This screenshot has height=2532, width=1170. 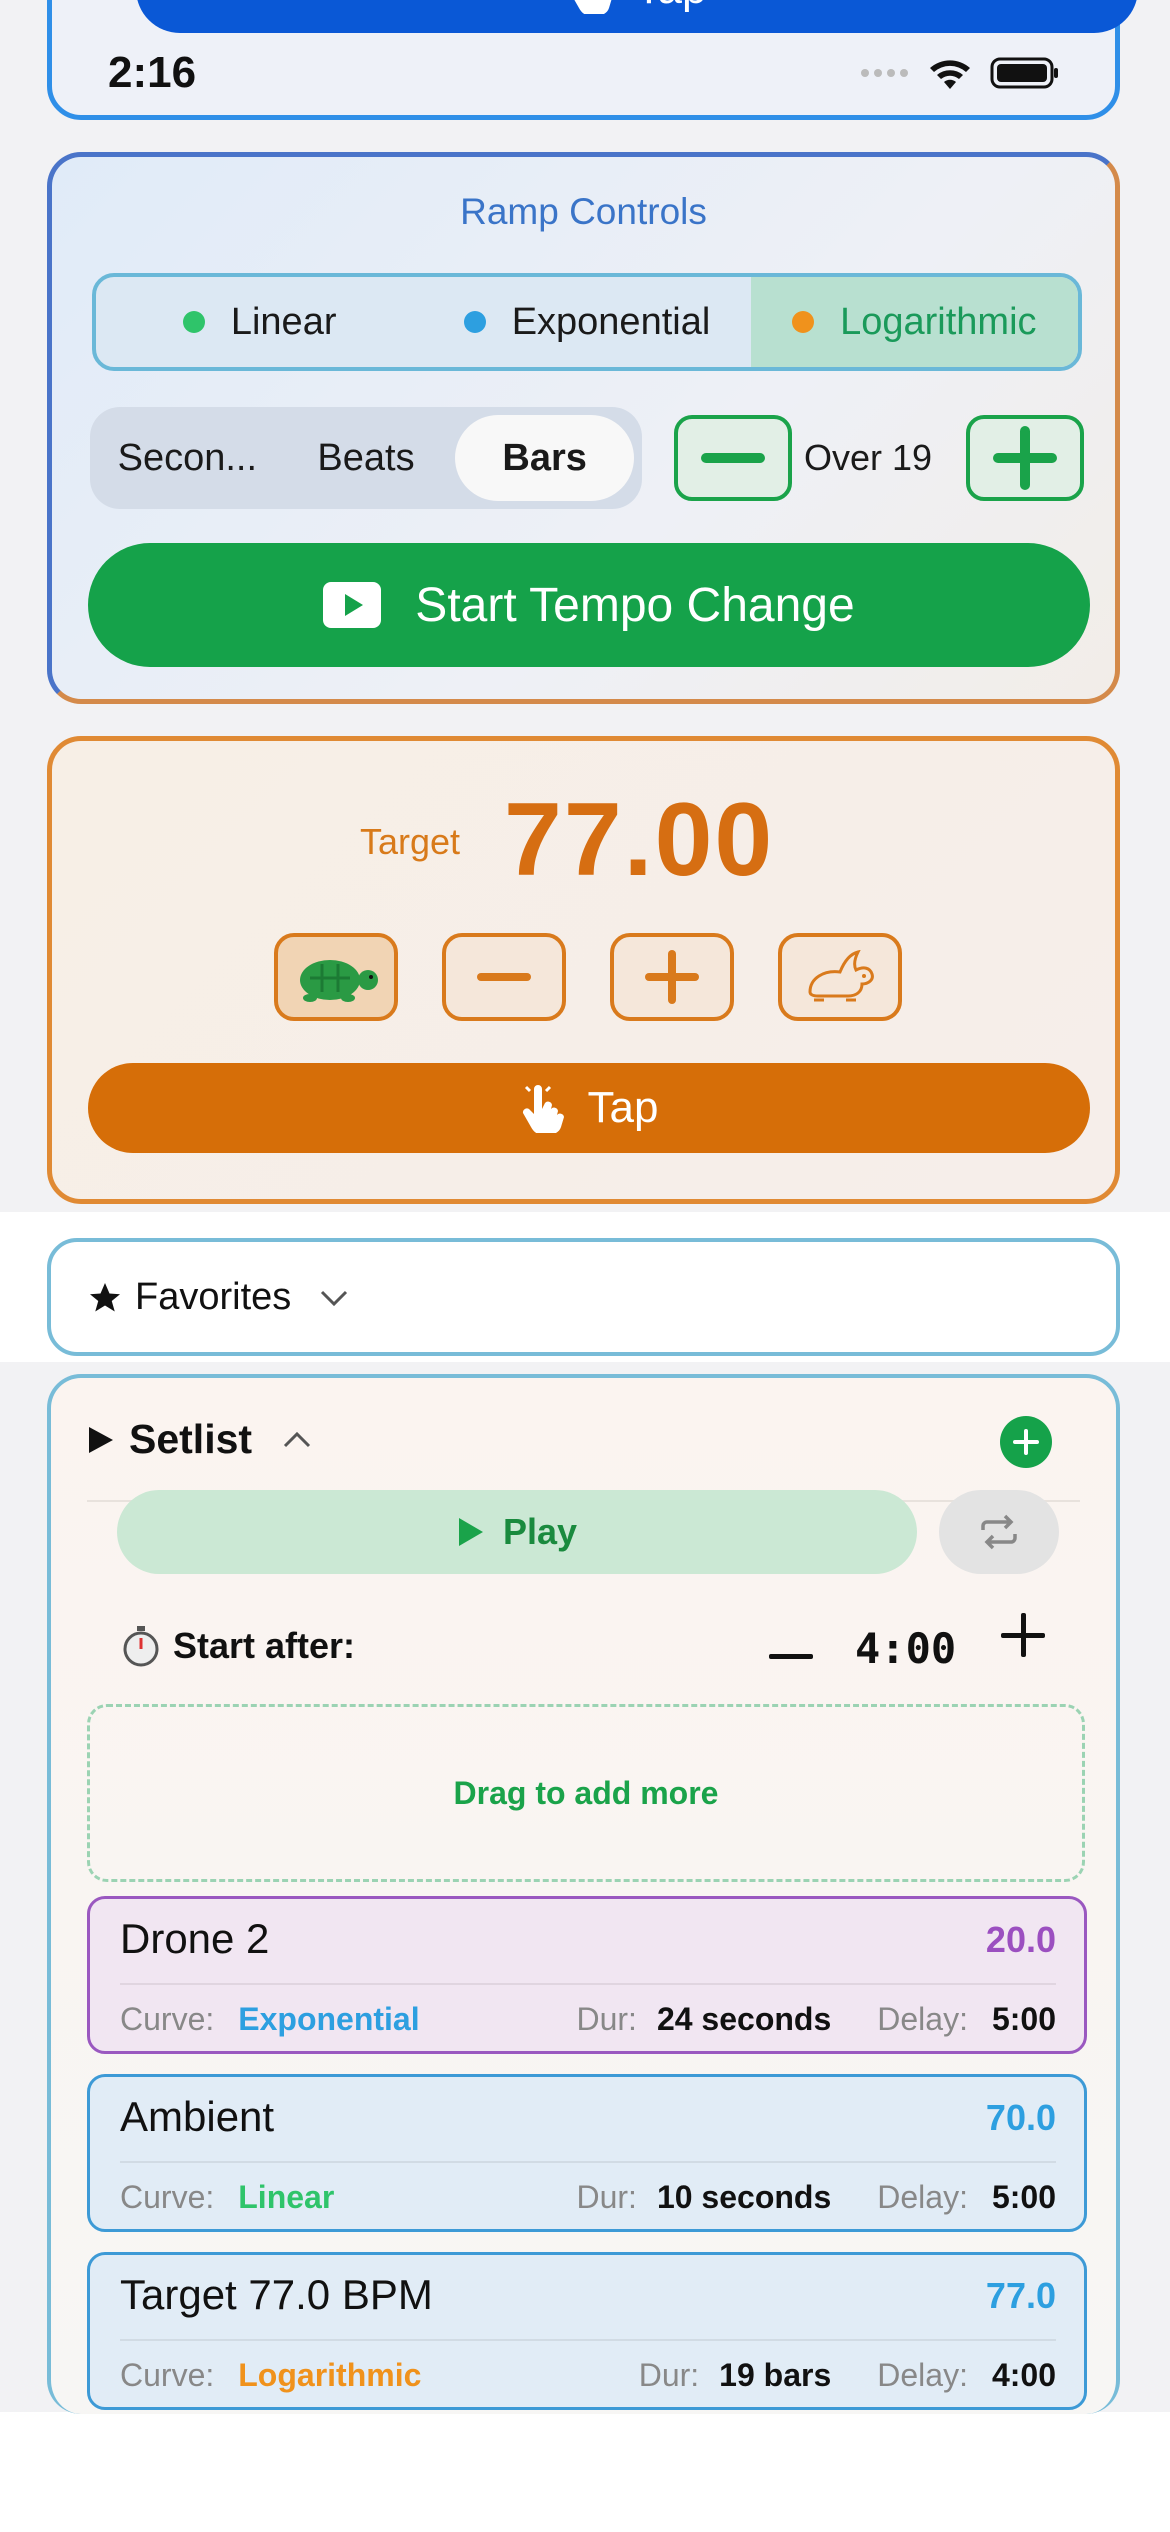 I want to click on target-label: Target, so click(x=410, y=841).